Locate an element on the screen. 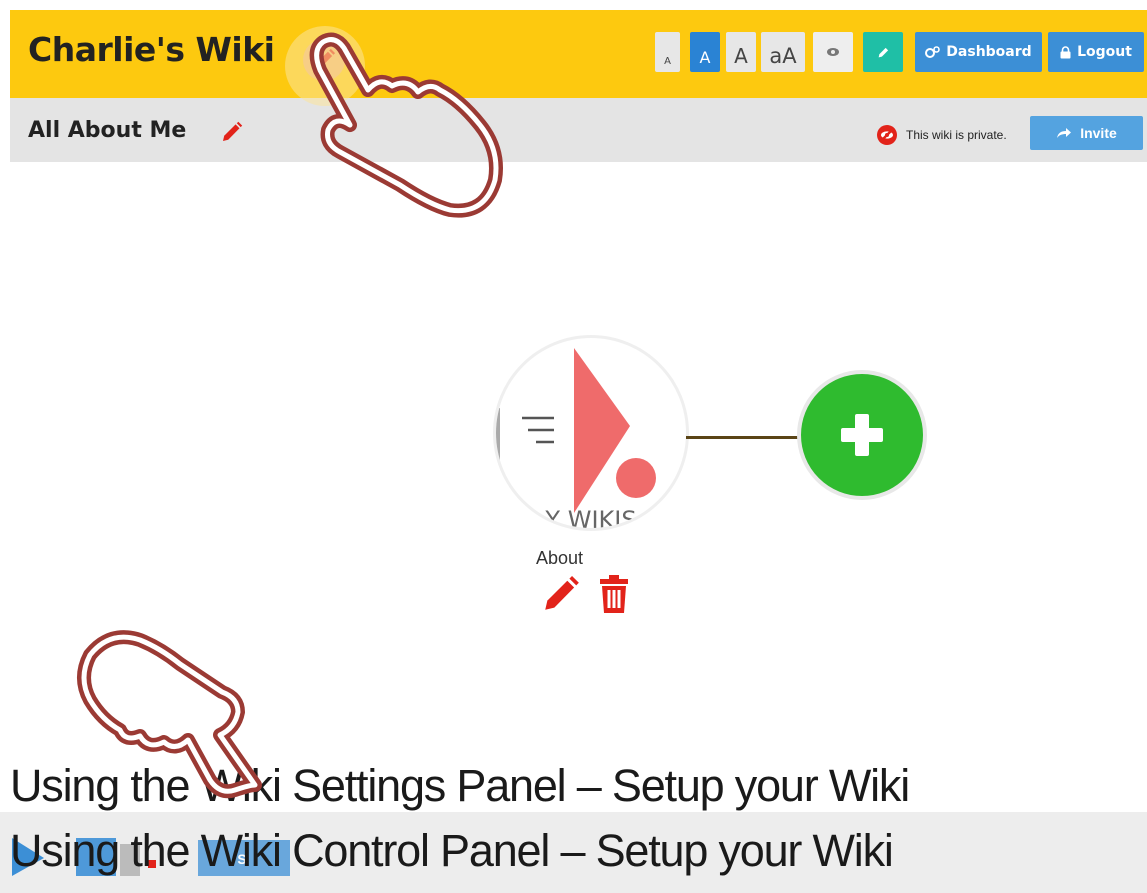 Image resolution: width=1147 pixels, height=893 pixels. invite-button: Invite is located at coordinates (1086, 133).